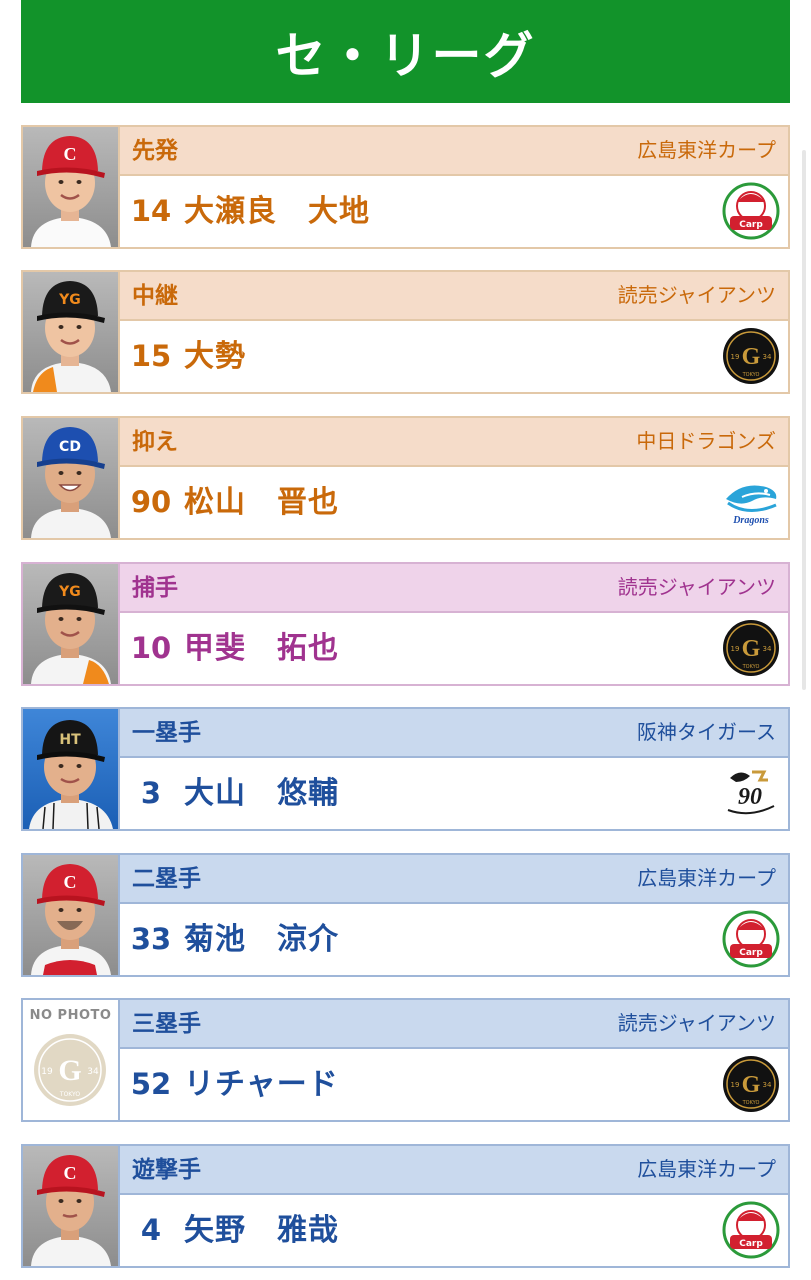  What do you see at coordinates (261, 1230) in the screenshot?
I see `player-name: 矢野 雅哉` at bounding box center [261, 1230].